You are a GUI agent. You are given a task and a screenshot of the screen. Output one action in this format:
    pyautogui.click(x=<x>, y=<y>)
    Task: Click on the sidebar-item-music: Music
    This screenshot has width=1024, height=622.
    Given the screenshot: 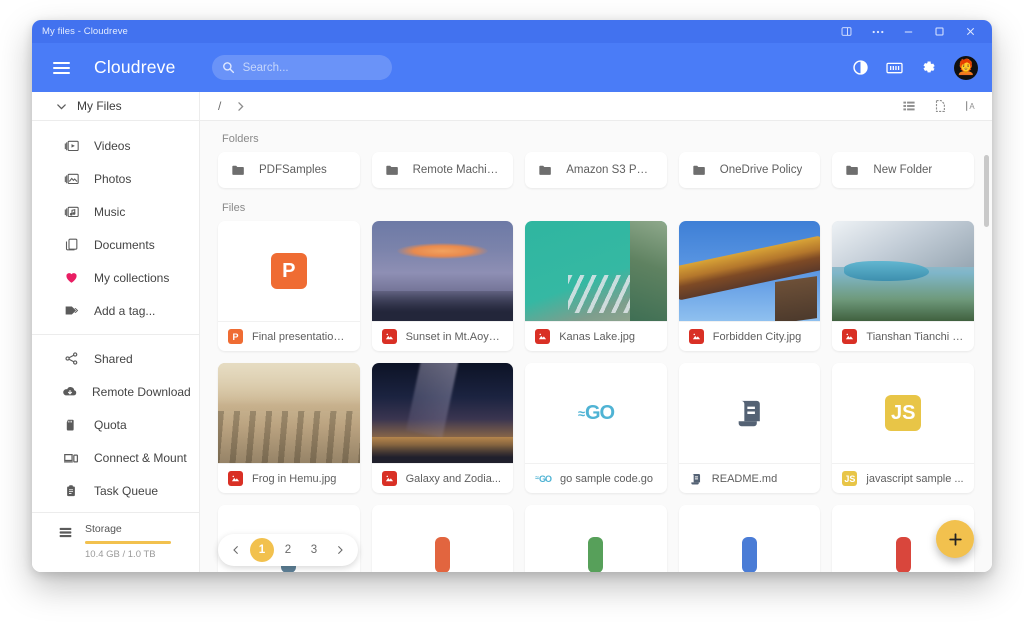 What is the action you would take?
    pyautogui.click(x=115, y=211)
    